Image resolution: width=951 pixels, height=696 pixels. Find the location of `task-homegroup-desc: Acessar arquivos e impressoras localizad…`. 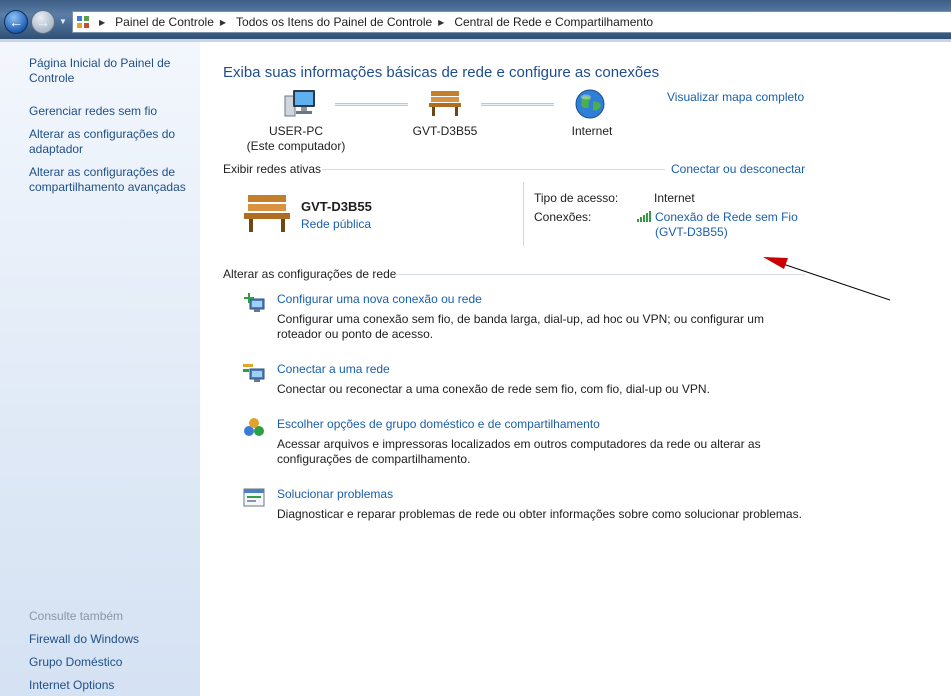

task-homegroup-desc: Acessar arquivos e impressoras localizad… is located at coordinates (519, 451).